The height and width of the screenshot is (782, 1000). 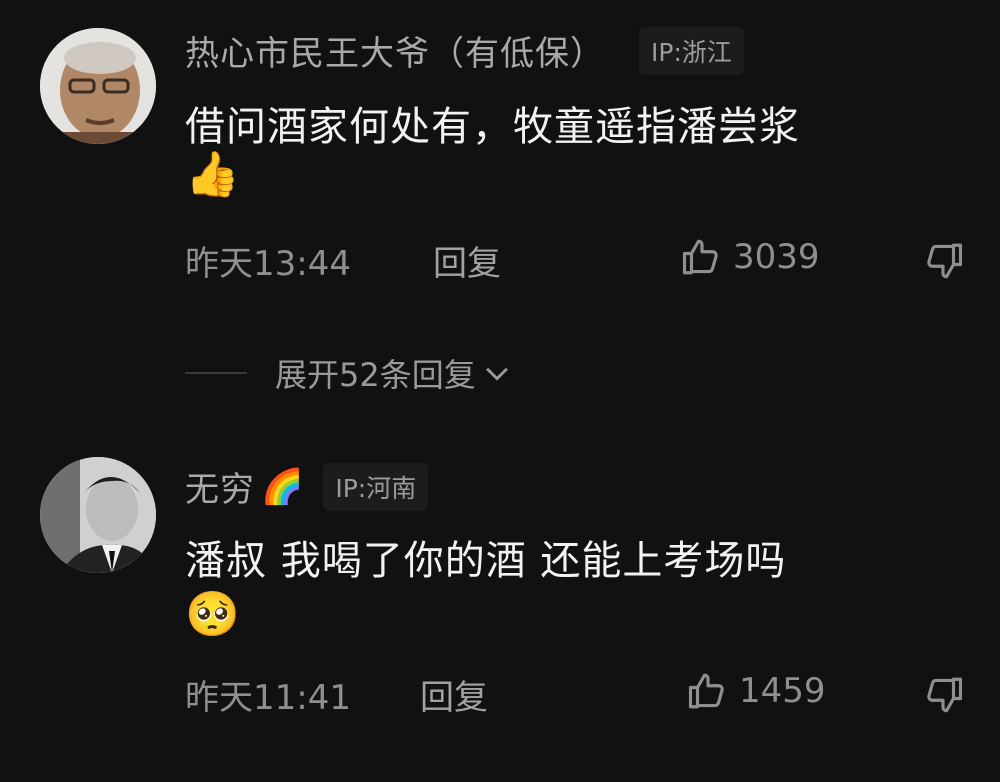 I want to click on comment-time: 昨天13:44, so click(x=268, y=264).